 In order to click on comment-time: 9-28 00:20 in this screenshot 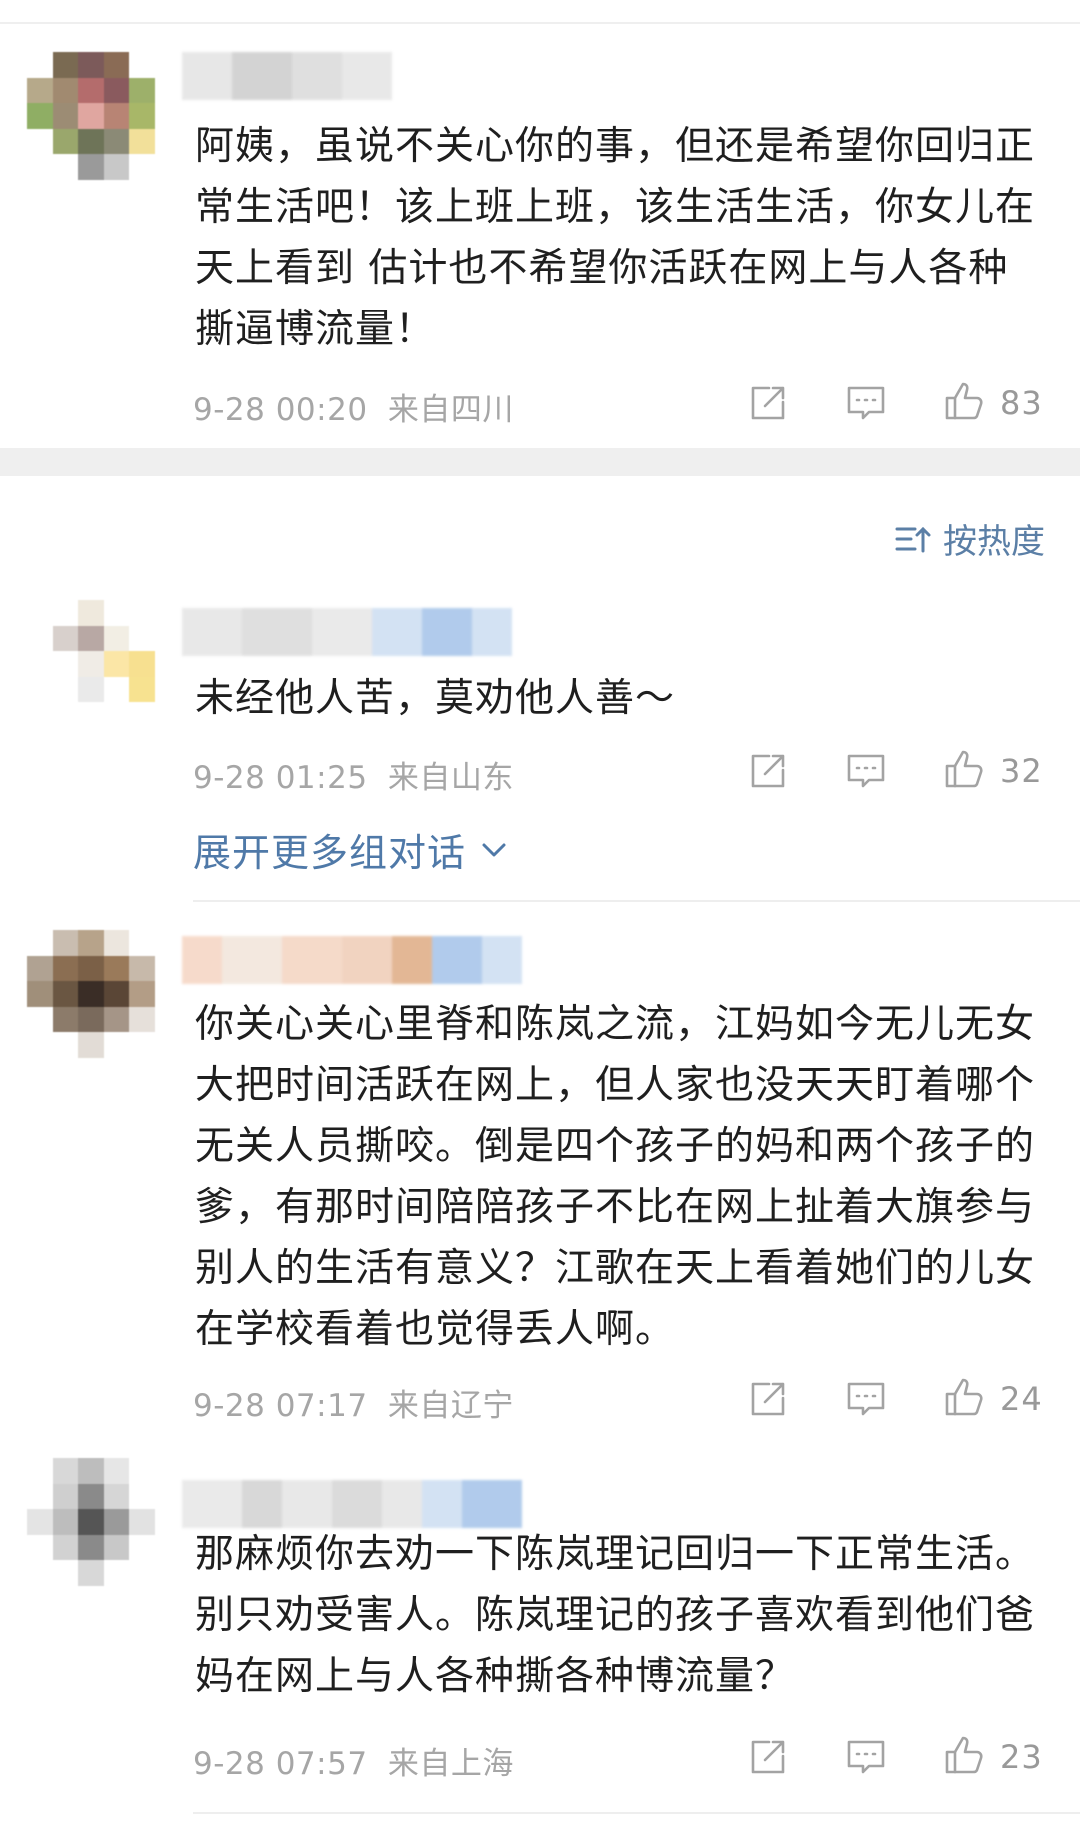, I will do `click(280, 410)`.